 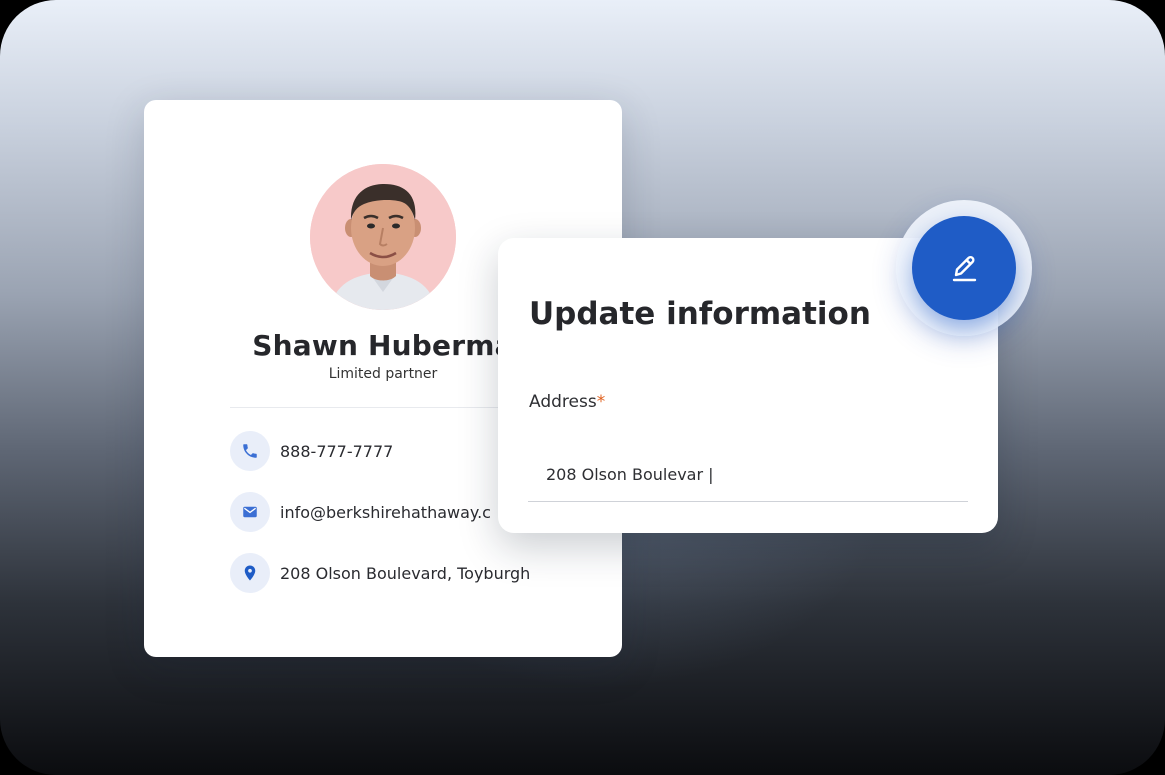 I want to click on email-text: info@berkshirehathaway.c, so click(x=385, y=512).